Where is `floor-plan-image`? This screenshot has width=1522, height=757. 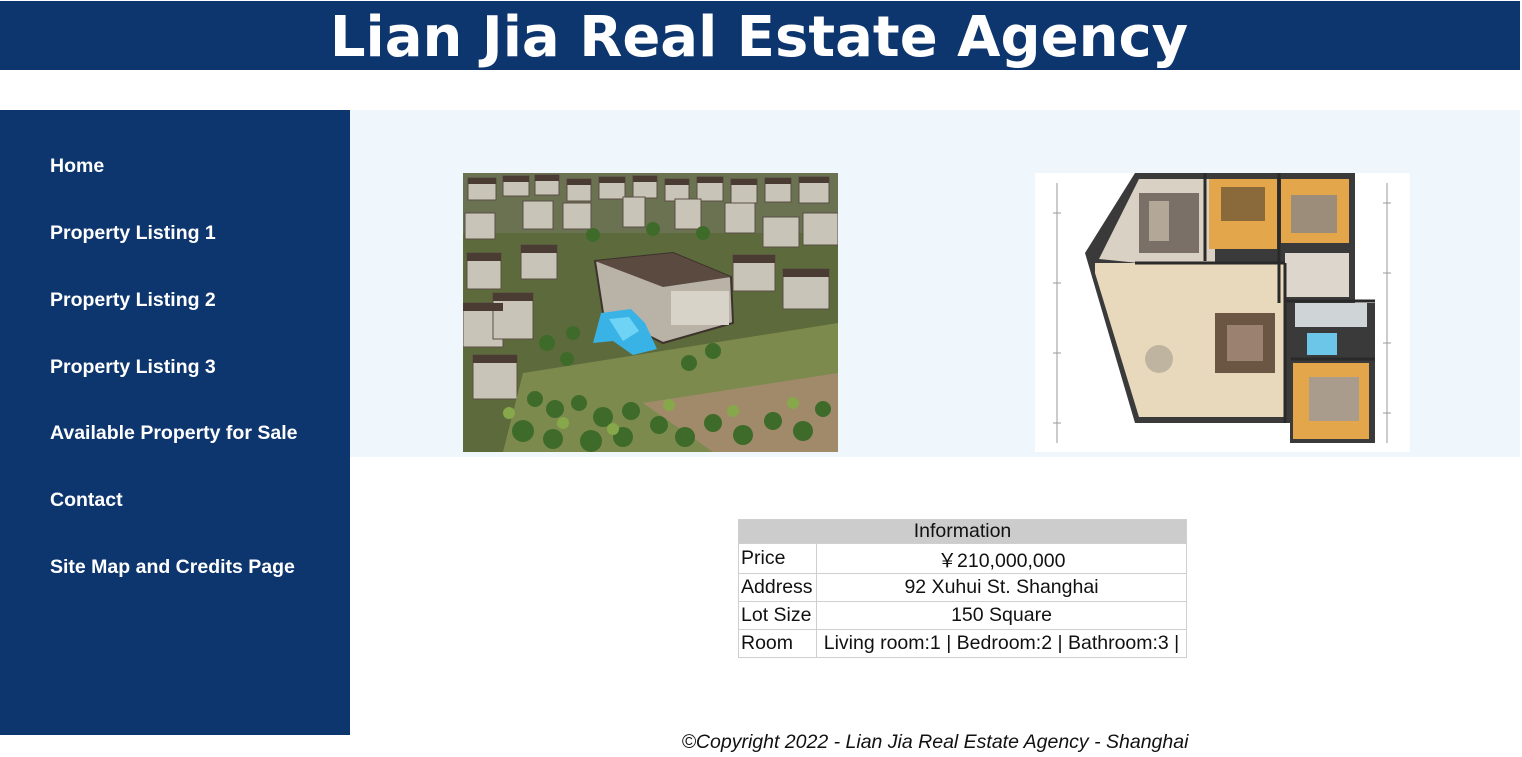 floor-plan-image is located at coordinates (1222, 312).